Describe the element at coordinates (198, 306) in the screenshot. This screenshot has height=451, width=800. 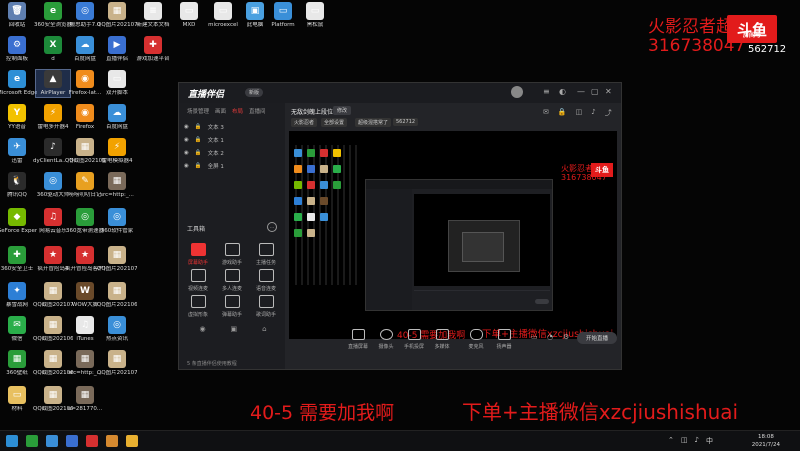
I see `tool-virtual-avatar: 虚拟形象` at that location.